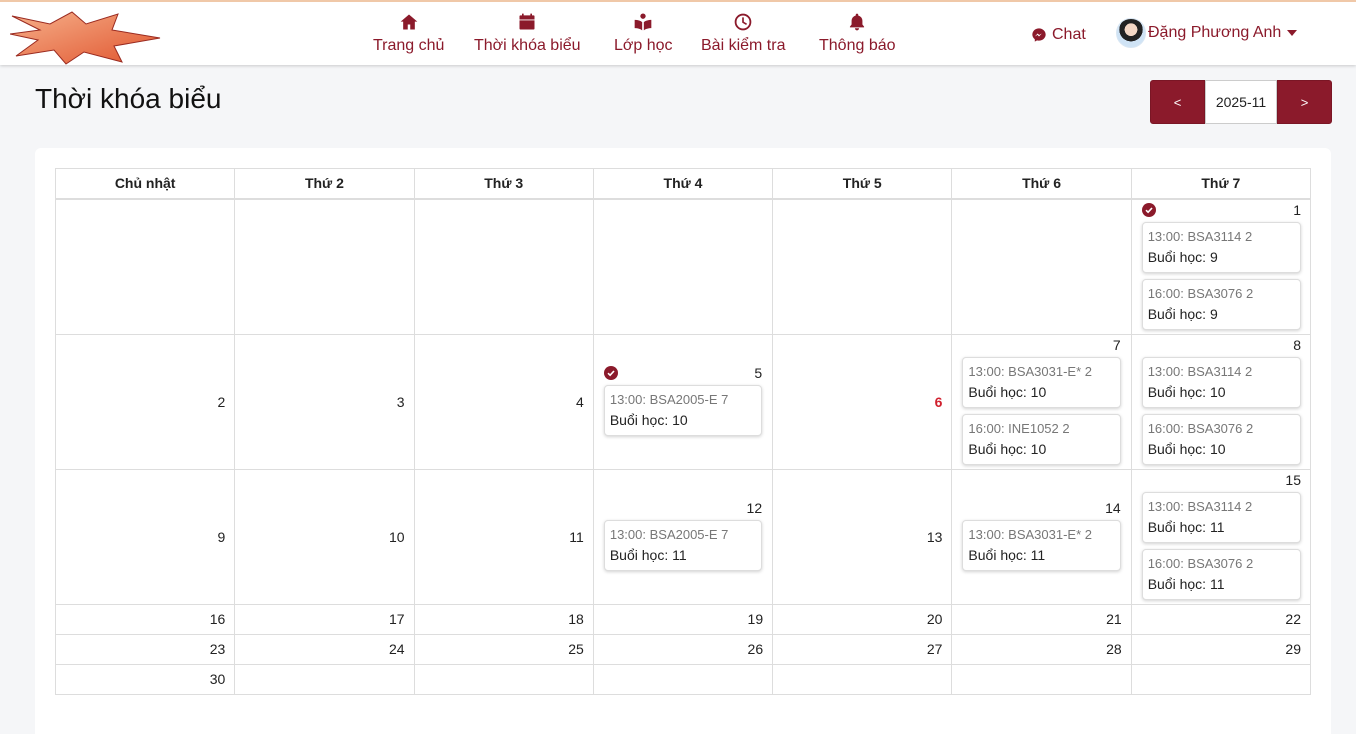 The height and width of the screenshot is (734, 1356). What do you see at coordinates (862, 649) in the screenshot?
I see `day-cell-27: 27` at bounding box center [862, 649].